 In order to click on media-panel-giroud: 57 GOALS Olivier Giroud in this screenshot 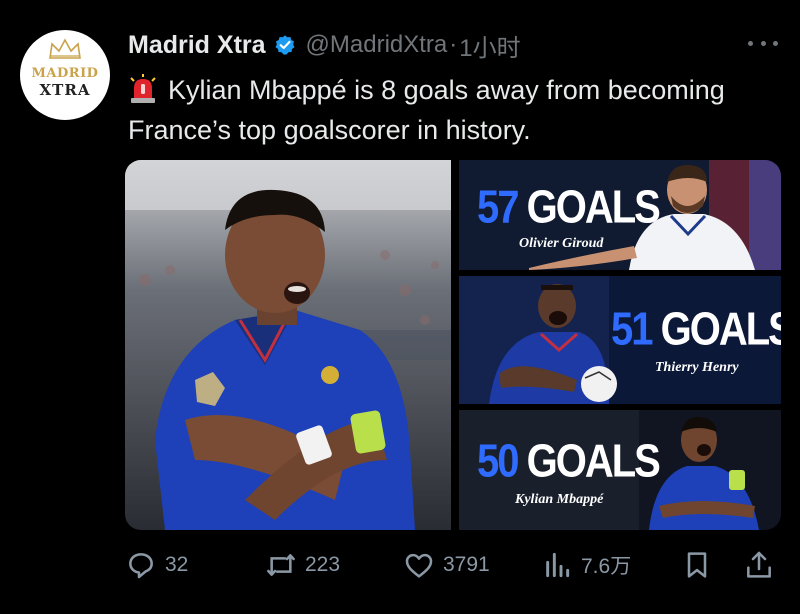, I will do `click(620, 215)`.